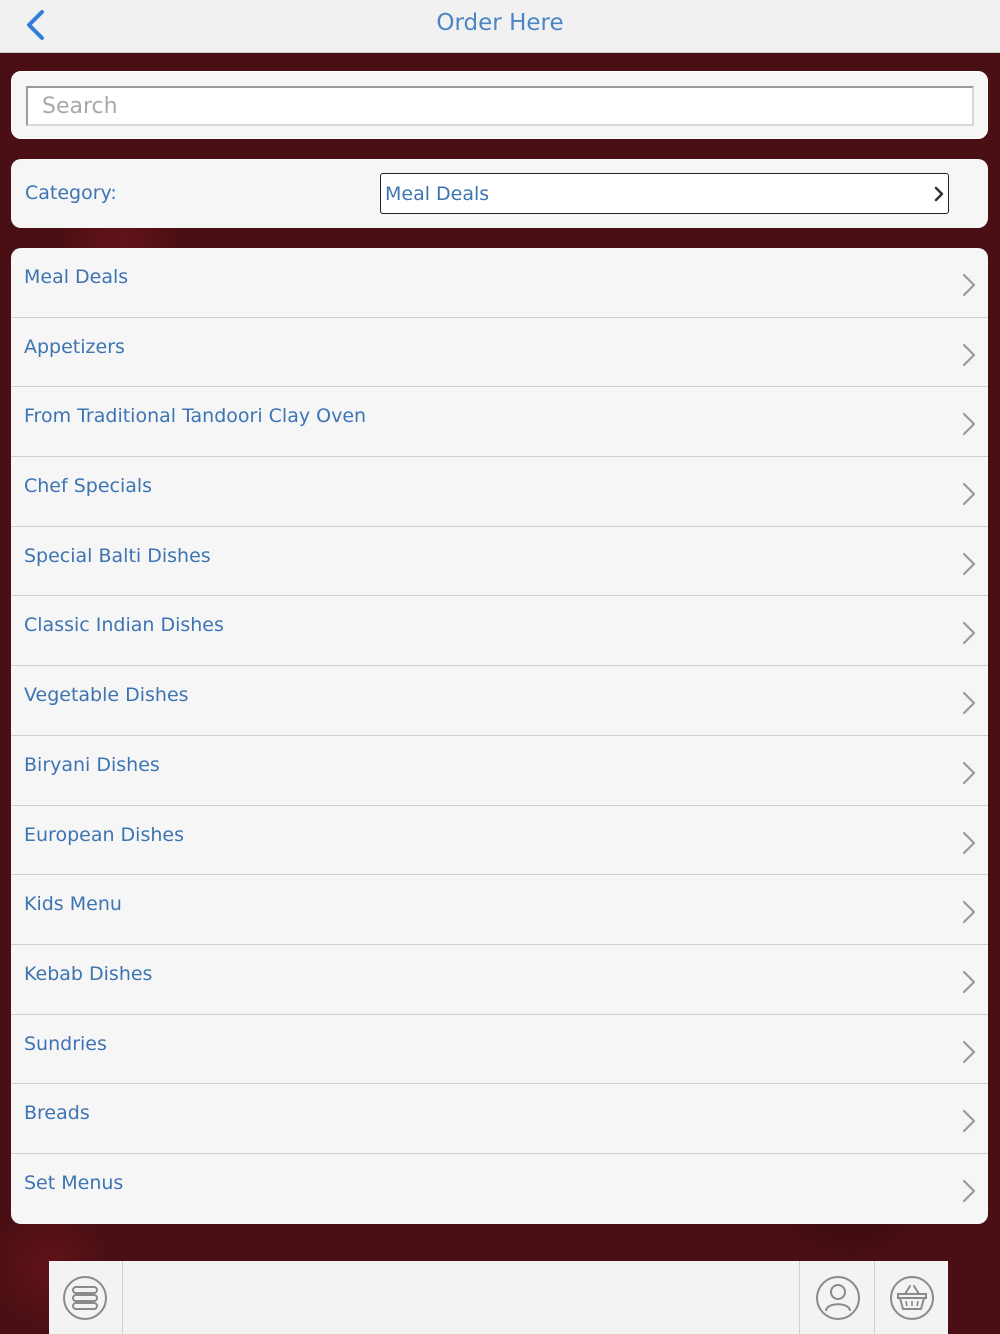 This screenshot has height=1334, width=1000. I want to click on menu-list-button, so click(85, 1298).